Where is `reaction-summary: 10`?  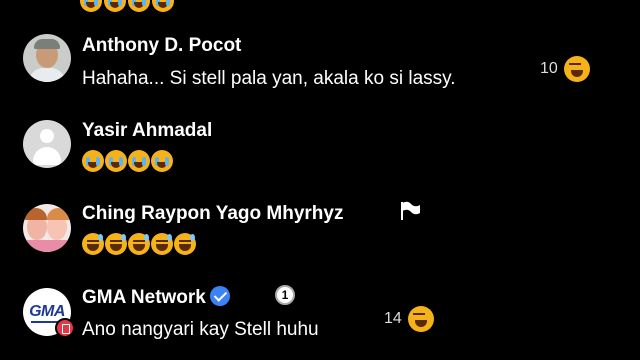
reaction-summary: 10 is located at coordinates (565, 69).